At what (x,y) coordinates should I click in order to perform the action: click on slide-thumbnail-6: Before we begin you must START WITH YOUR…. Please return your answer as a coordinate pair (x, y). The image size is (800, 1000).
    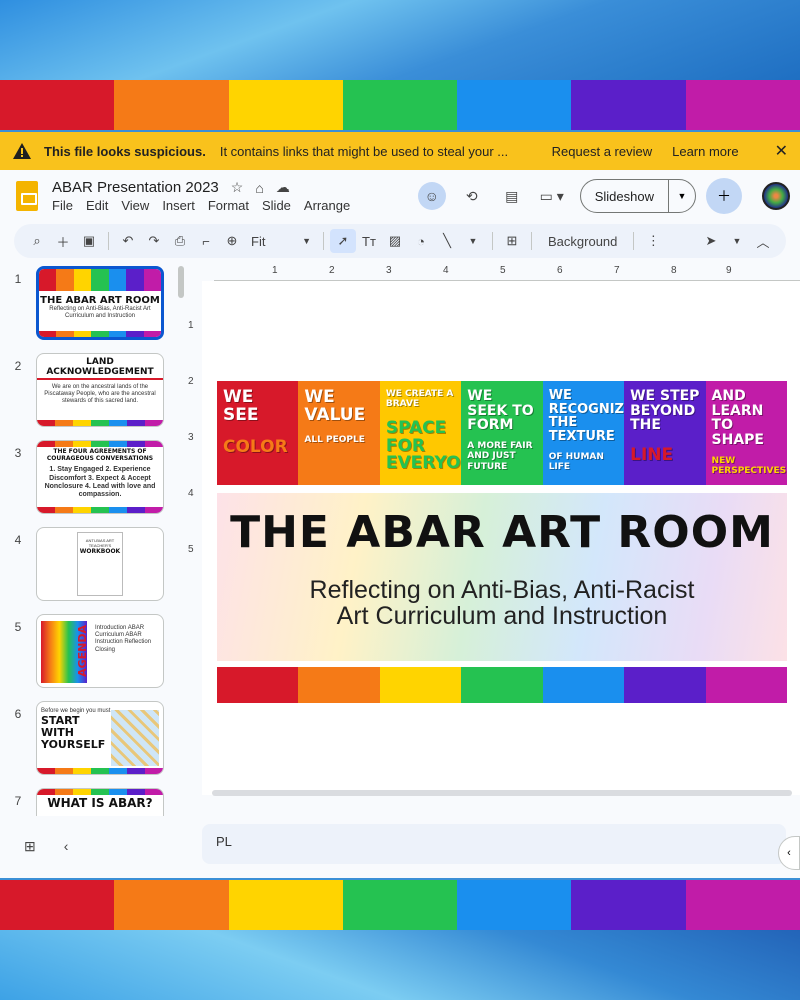
    Looking at the image, I should click on (100, 738).